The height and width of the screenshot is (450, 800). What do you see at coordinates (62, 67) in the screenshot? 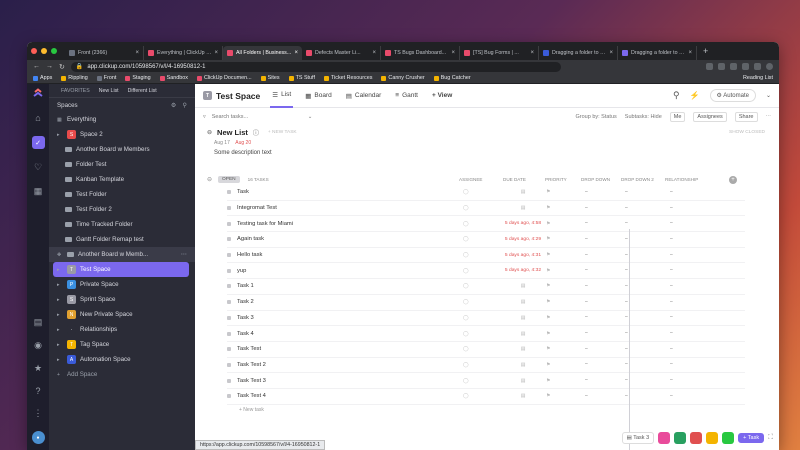
I see `reload-icon: ↻` at bounding box center [62, 67].